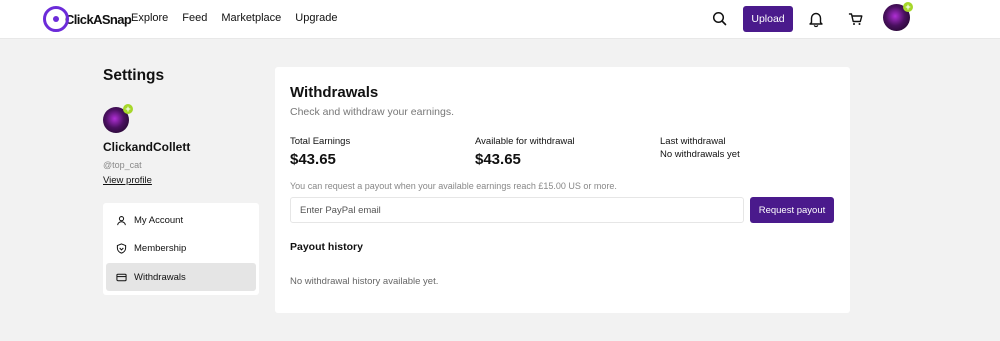 The width and height of the screenshot is (1000, 341). What do you see at coordinates (134, 75) in the screenshot?
I see `settings-title: Settings` at bounding box center [134, 75].